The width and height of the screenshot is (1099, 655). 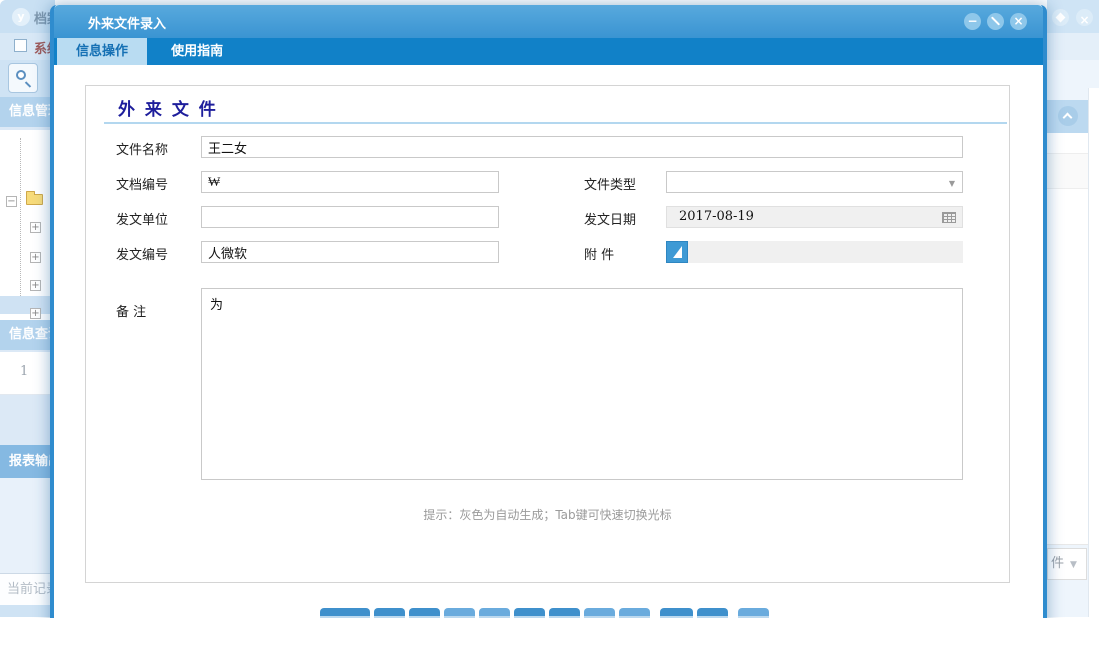 I want to click on background-titlebar: y 档案, so click(x=30, y=16).